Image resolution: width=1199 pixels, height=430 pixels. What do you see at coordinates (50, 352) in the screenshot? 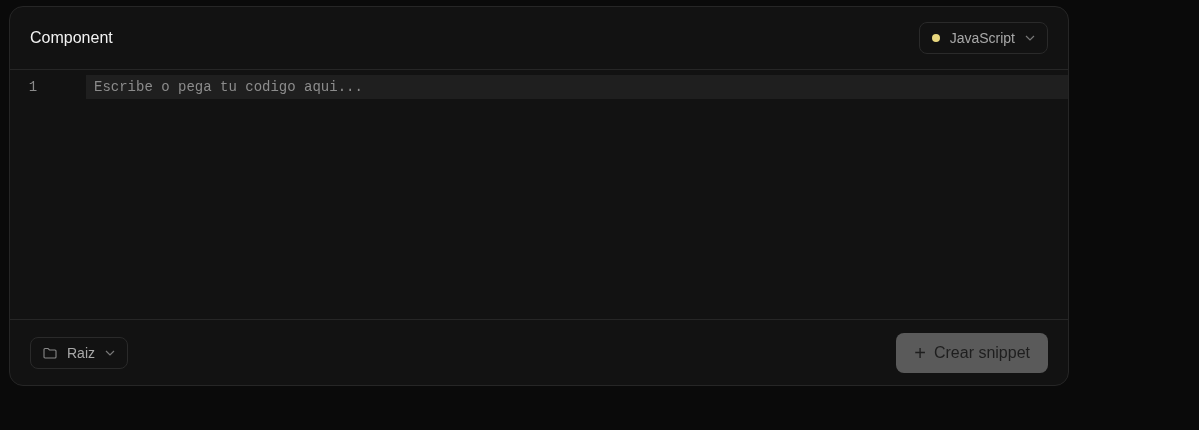
I see `folder-icon` at bounding box center [50, 352].